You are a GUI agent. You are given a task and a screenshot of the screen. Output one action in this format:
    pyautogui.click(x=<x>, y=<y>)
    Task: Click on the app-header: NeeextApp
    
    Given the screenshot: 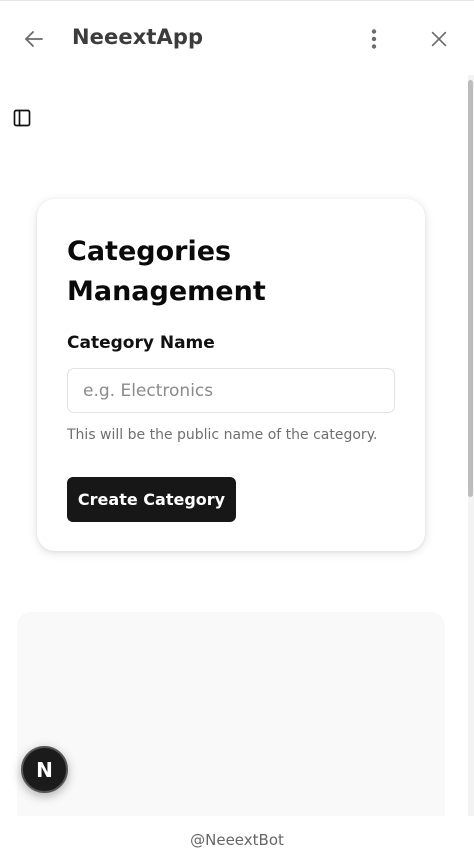 What is the action you would take?
    pyautogui.click(x=237, y=38)
    